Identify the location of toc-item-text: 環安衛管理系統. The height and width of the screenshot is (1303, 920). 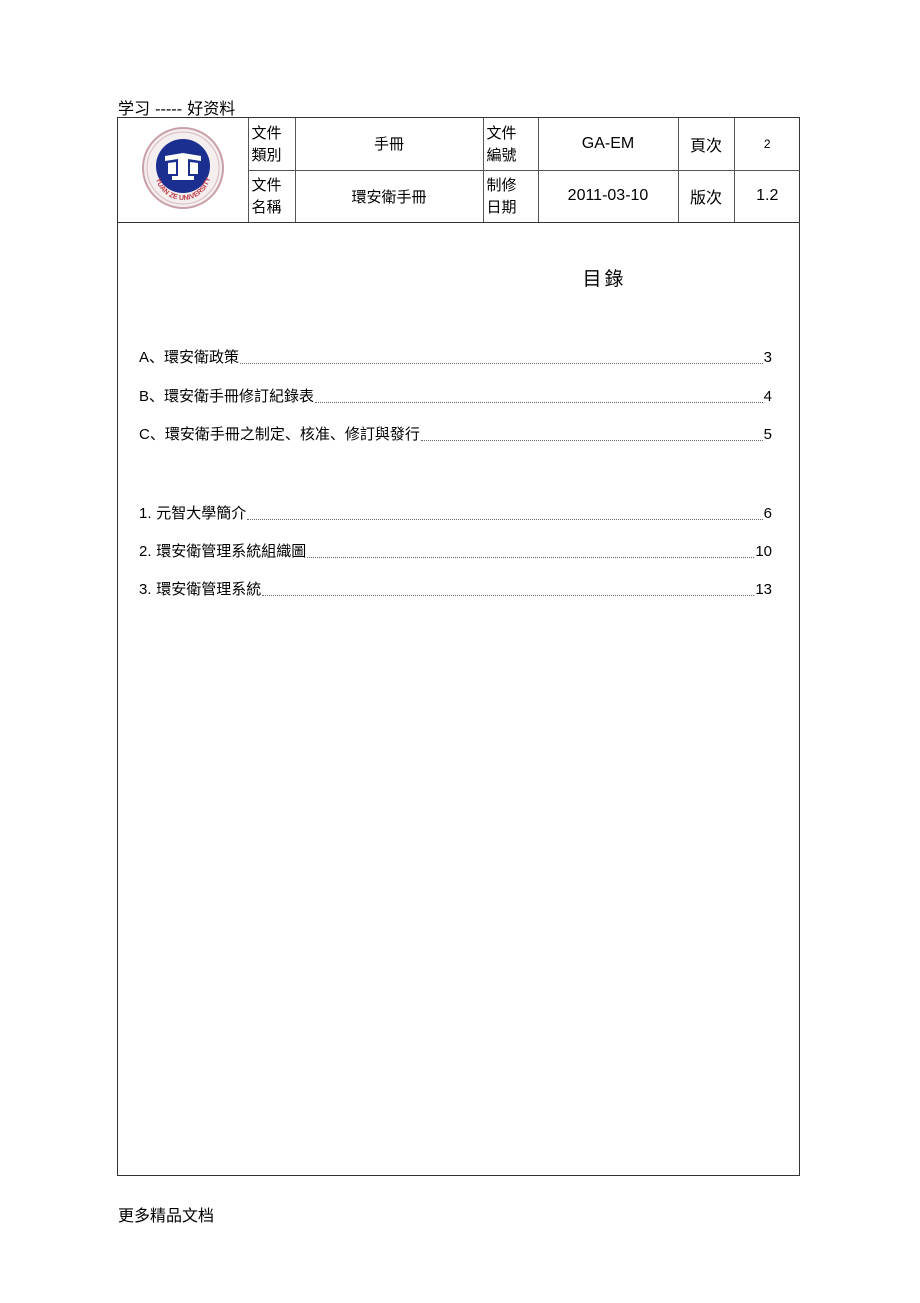
(209, 589).